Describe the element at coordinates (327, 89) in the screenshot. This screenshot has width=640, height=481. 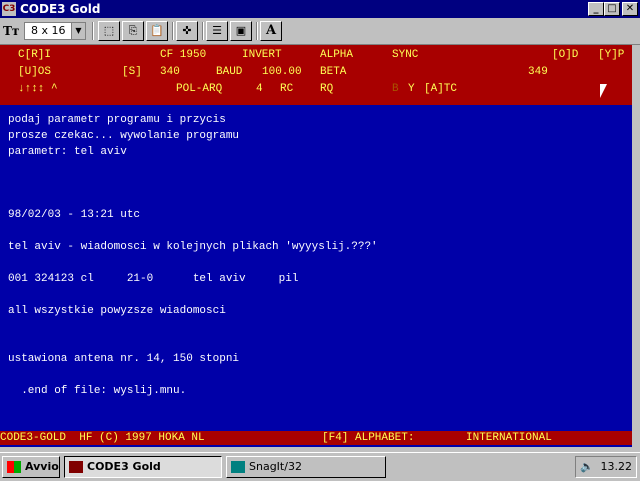
I see `status-rq: RQ` at that location.